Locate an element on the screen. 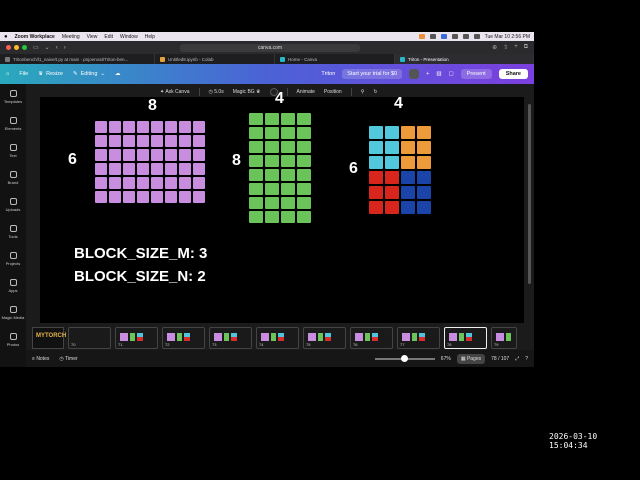  tab-triton-presentation: Triton - Presentation is located at coordinates (464, 59).